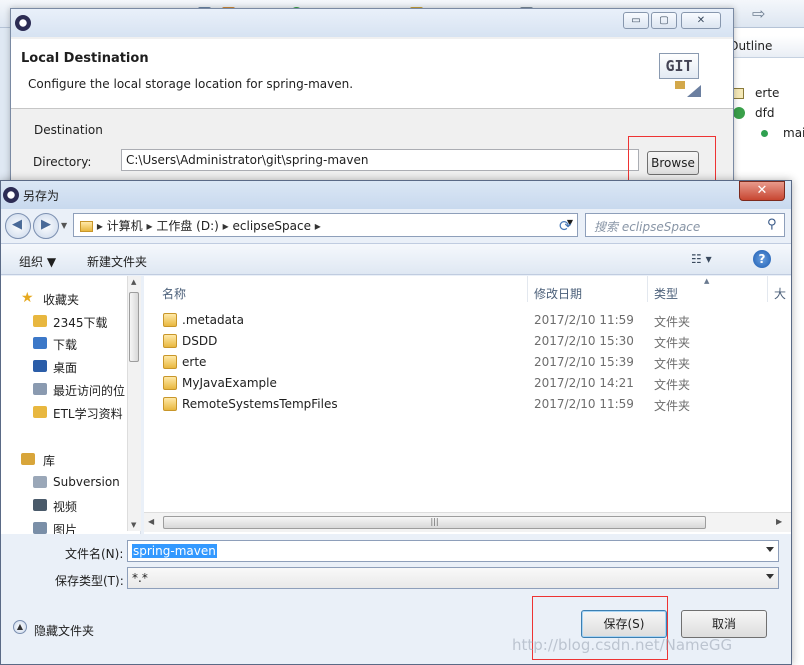 This screenshot has height=665, width=804. Describe the element at coordinates (622, 645) in the screenshot. I see `watermark: http://blog.csdn.net/NameGG` at that location.